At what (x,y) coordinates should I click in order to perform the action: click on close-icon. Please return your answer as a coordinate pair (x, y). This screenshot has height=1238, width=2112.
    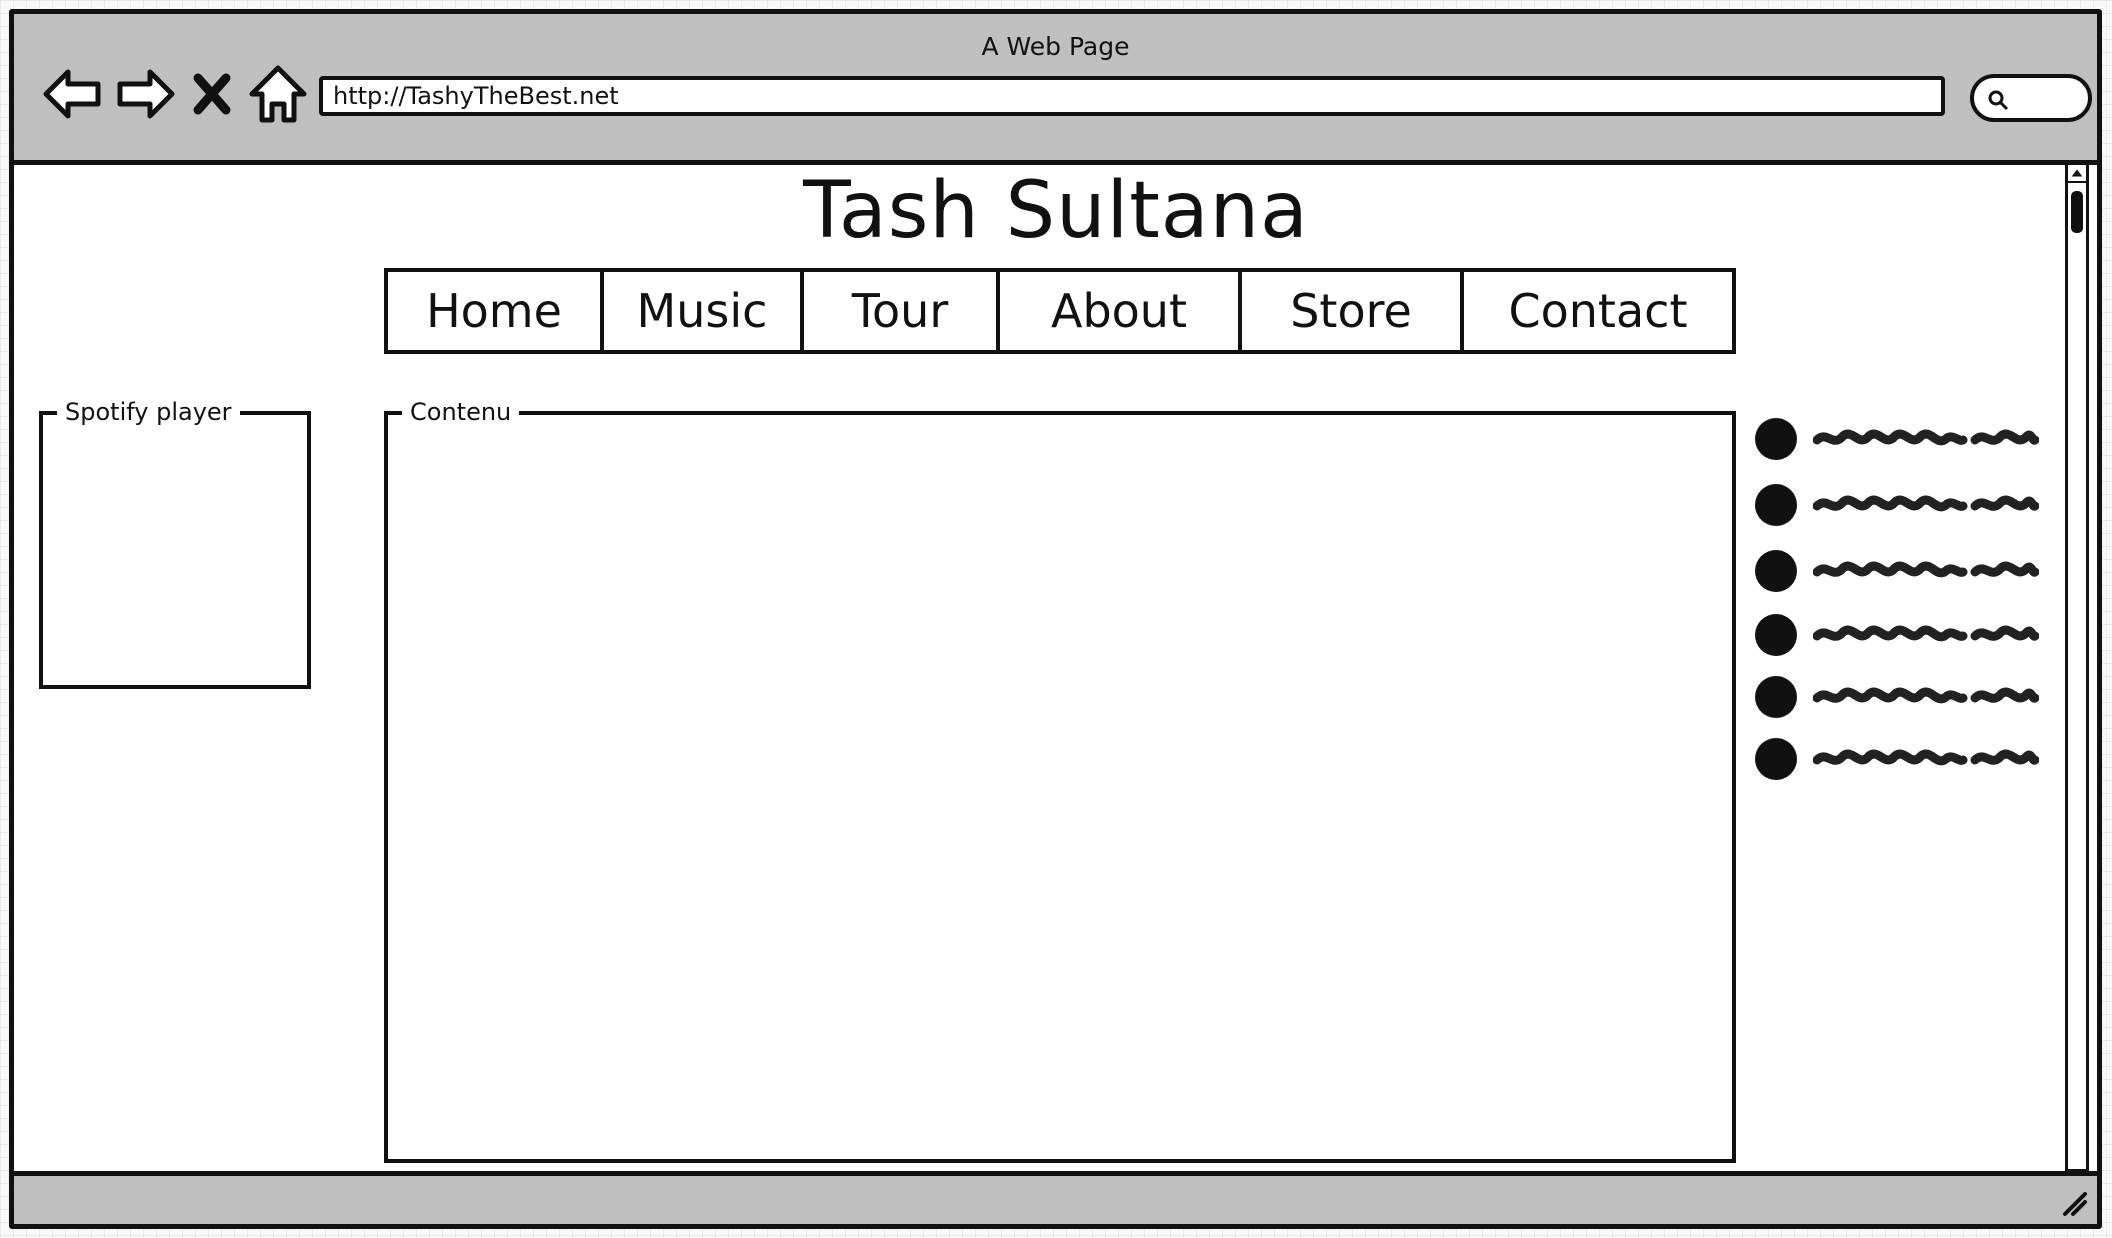
    Looking at the image, I should click on (212, 94).